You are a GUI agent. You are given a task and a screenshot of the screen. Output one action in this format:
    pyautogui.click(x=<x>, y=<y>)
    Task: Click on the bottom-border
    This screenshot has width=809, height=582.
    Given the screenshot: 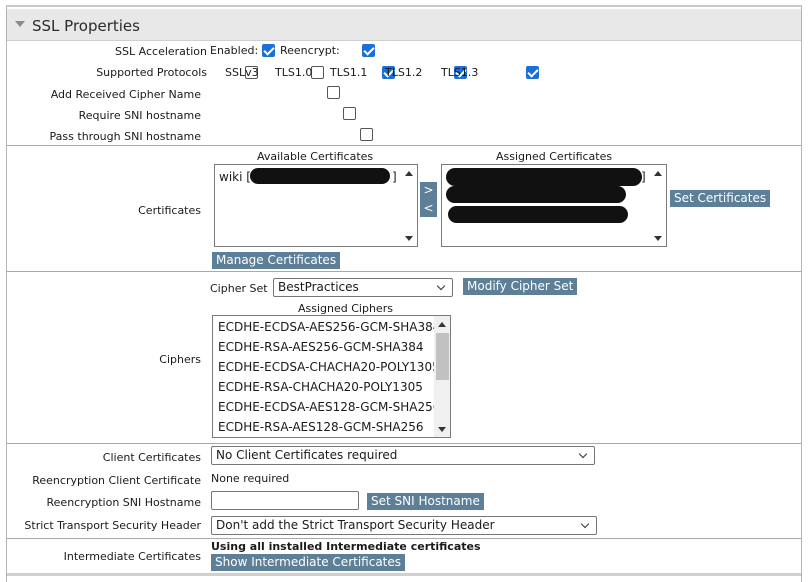 What is the action you would take?
    pyautogui.click(x=404, y=574)
    